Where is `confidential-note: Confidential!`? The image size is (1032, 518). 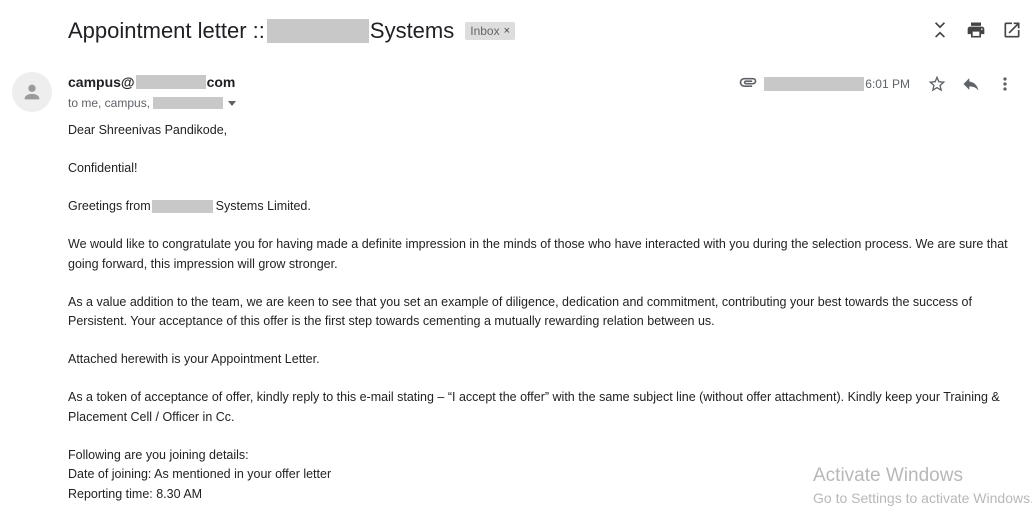 confidential-note: Confidential! is located at coordinates (103, 168).